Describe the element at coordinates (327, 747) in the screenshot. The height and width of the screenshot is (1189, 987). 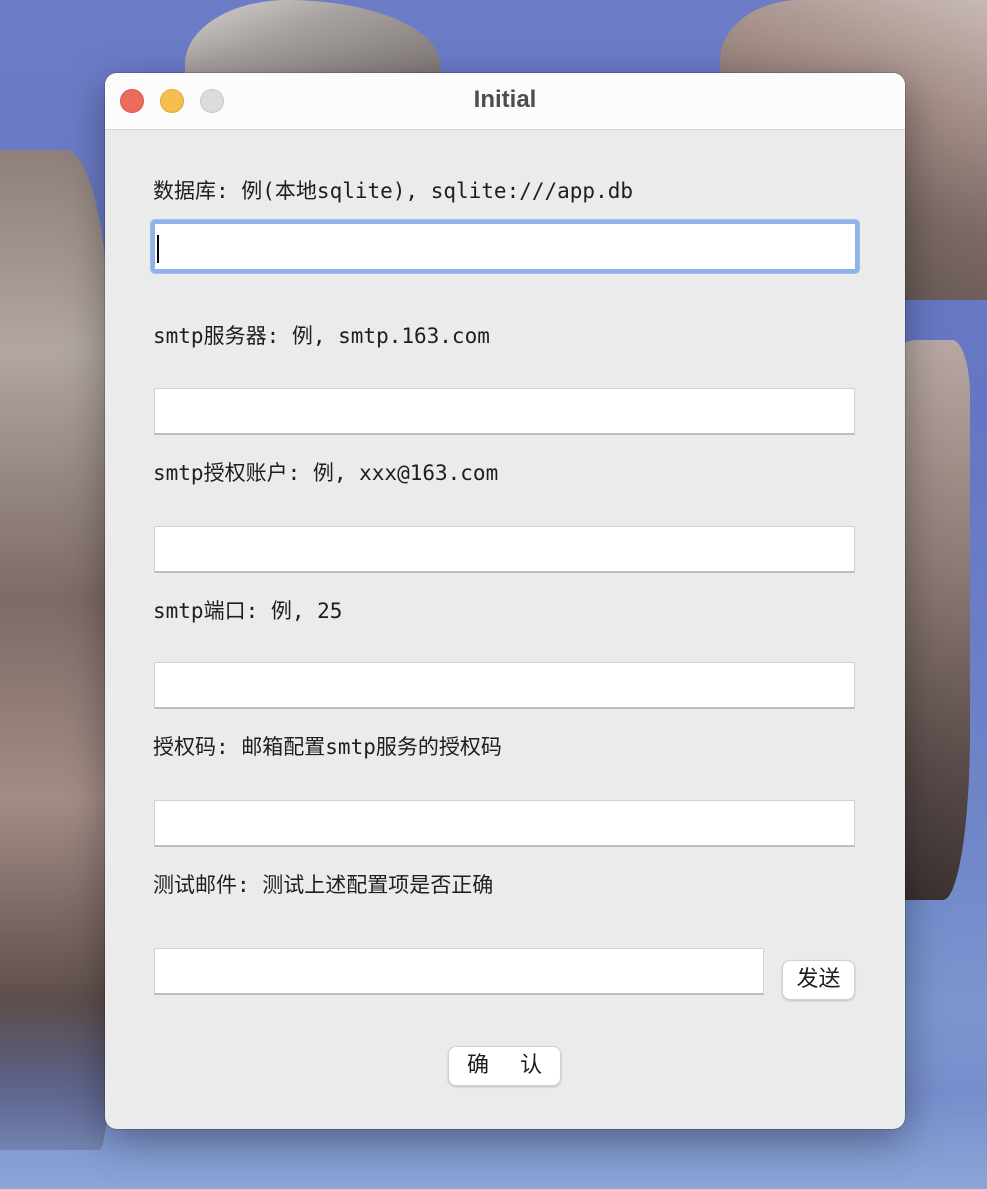
I see `auth-code-label: 授权码: 邮箱配置smtp服务的授权码` at that location.